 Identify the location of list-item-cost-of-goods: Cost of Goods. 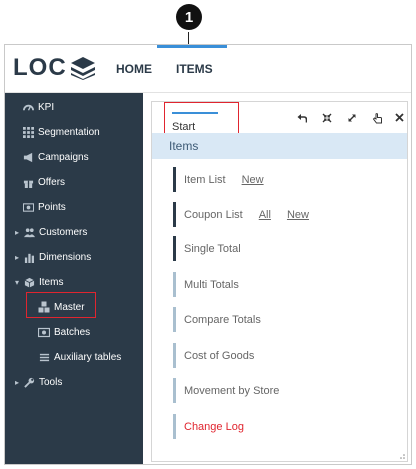
(283, 355).